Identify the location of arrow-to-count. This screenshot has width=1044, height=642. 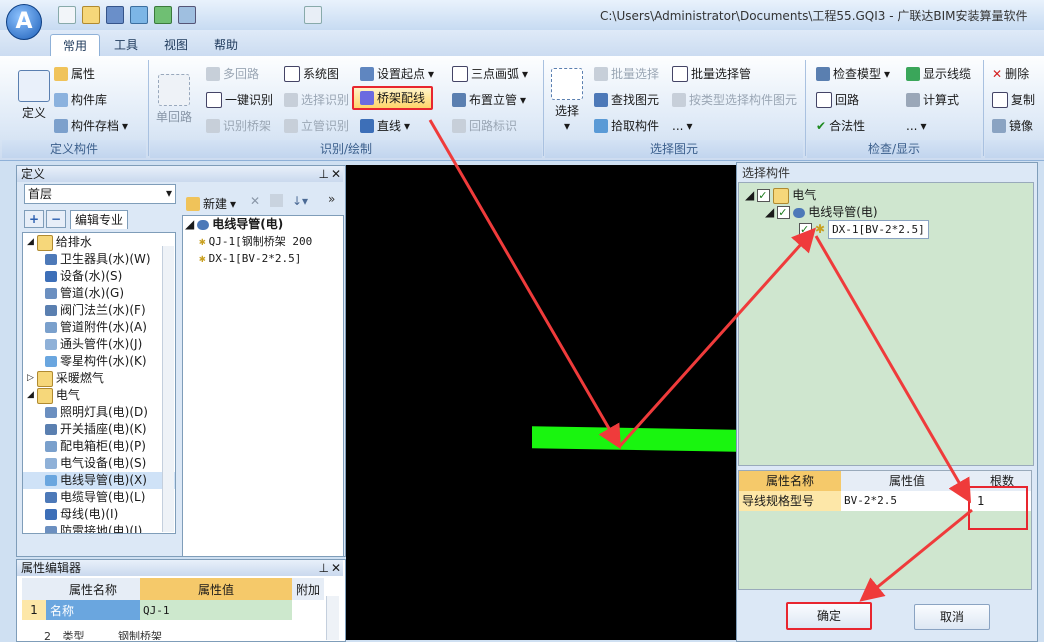
(893, 369).